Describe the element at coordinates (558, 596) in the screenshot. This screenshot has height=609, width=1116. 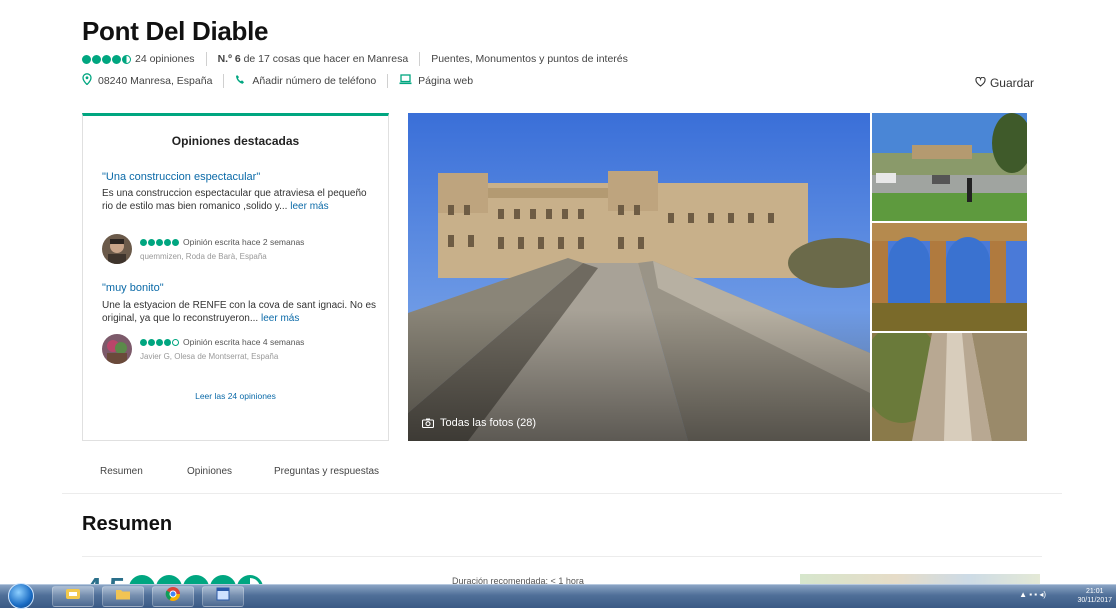
I see `taskbar: ▲ ▪ ▪ ◂) 21:01 30/11/2017` at that location.